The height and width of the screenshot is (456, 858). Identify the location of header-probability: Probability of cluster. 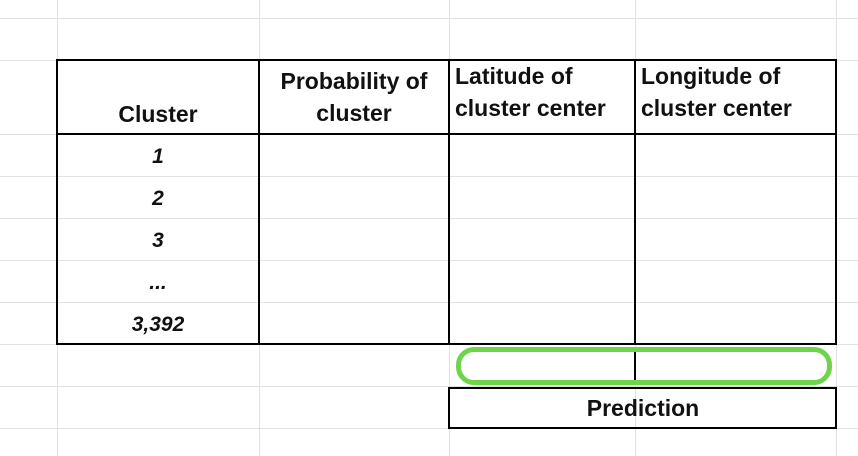
(354, 97).